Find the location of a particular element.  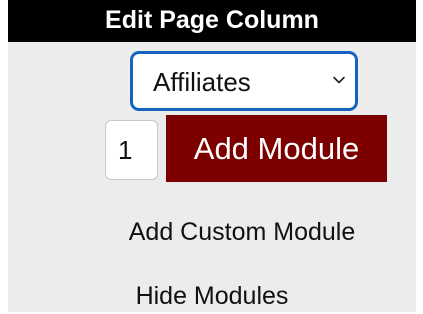

panel-title: Edit Page Column is located at coordinates (212, 21).